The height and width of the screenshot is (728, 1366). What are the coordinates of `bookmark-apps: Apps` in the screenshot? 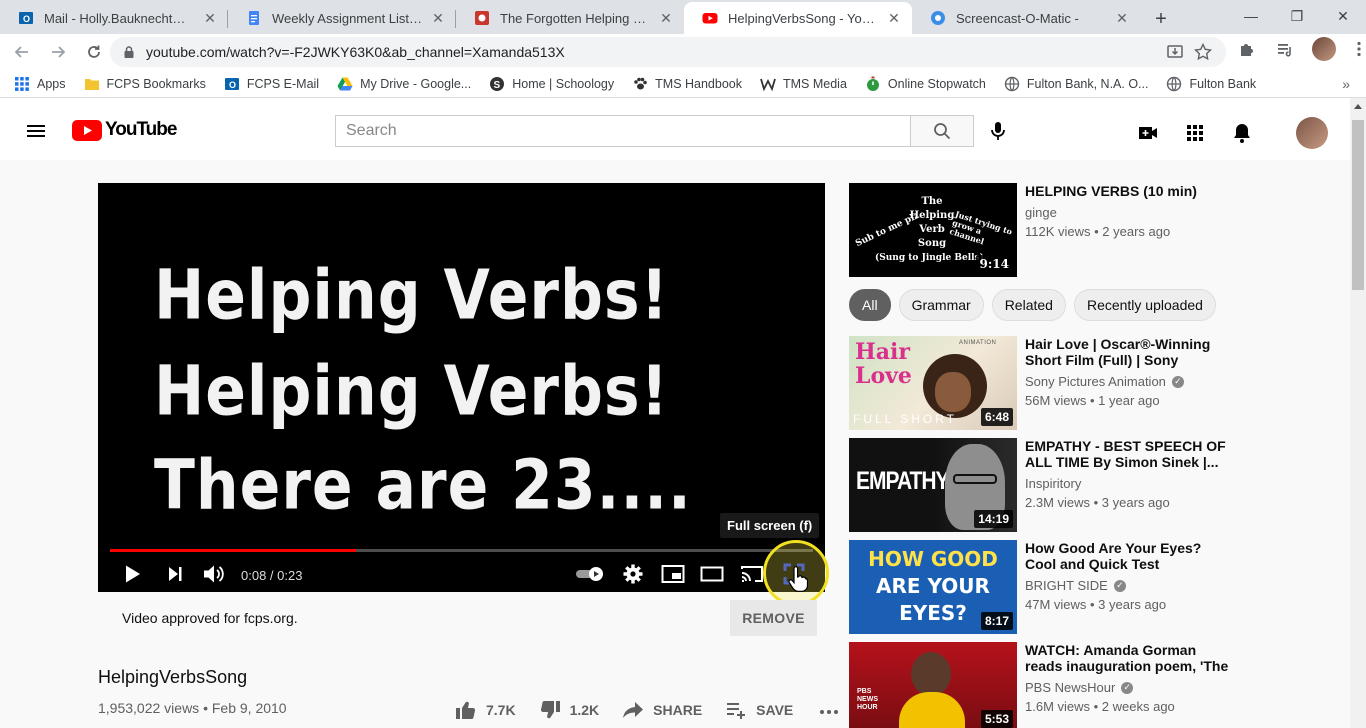 It's located at (40, 84).